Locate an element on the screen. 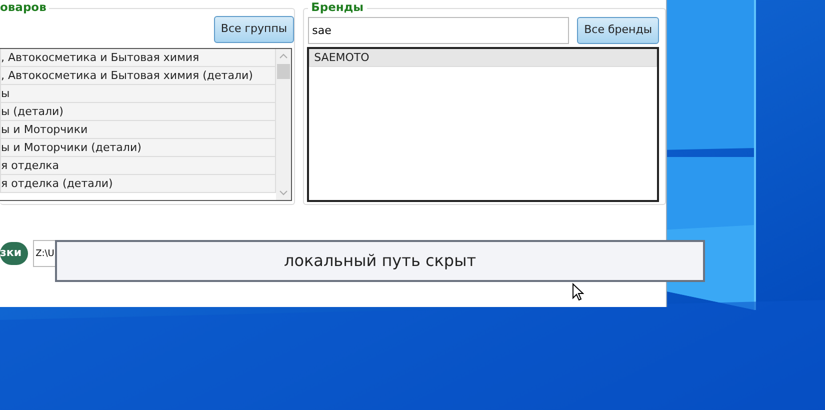 The height and width of the screenshot is (410, 825). mouse-cursor-icon is located at coordinates (578, 292).